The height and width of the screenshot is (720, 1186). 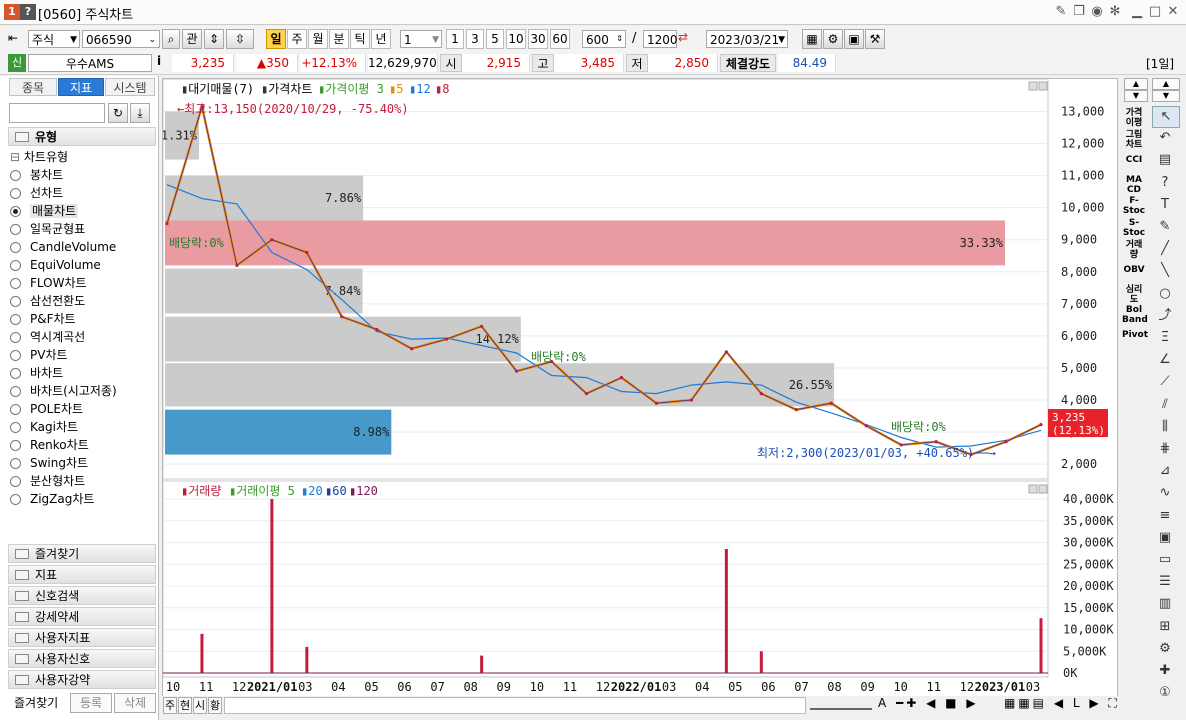 I want to click on settings-small-icon: ⇄, so click(x=683, y=37).